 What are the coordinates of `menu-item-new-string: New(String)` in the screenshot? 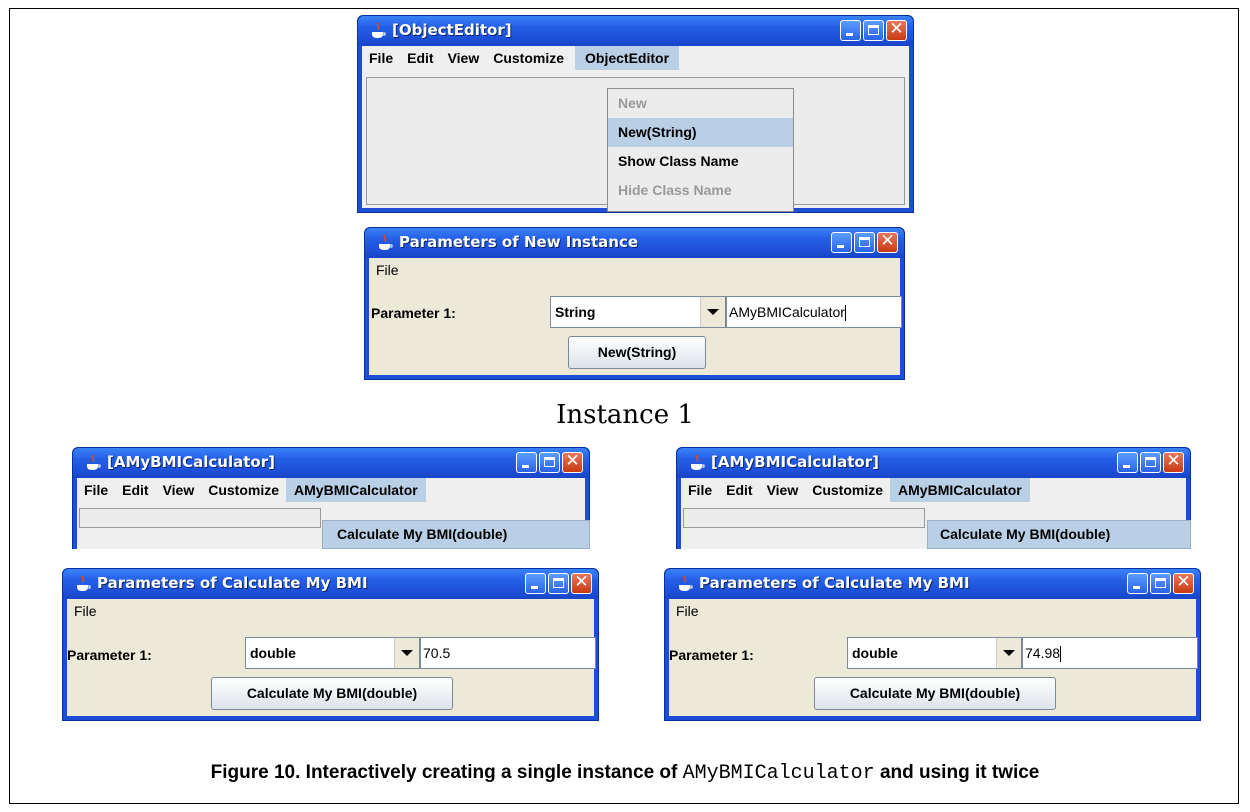 It's located at (700, 132).